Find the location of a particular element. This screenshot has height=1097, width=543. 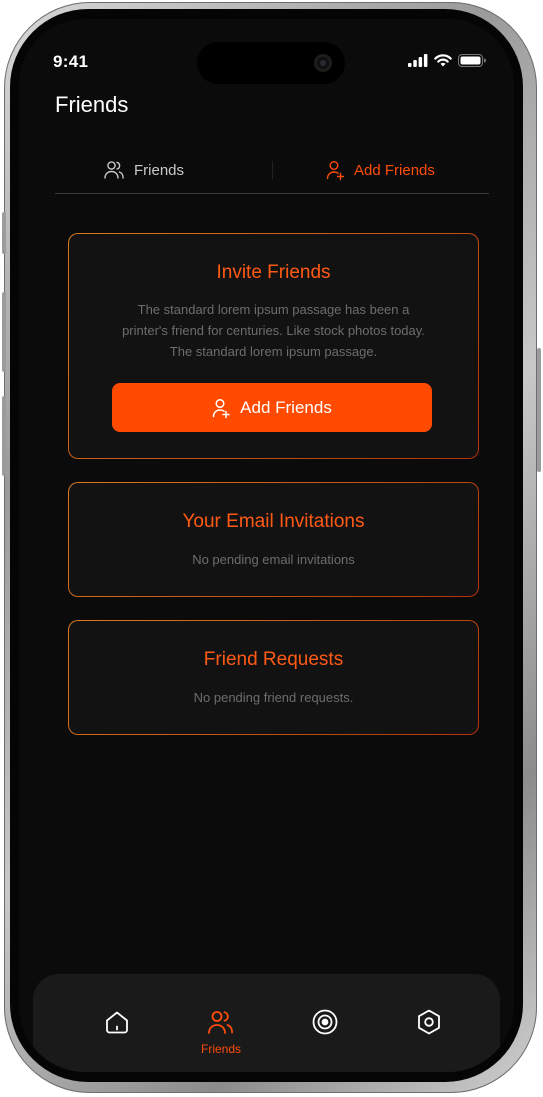

nav-settings is located at coordinates (429, 1022).